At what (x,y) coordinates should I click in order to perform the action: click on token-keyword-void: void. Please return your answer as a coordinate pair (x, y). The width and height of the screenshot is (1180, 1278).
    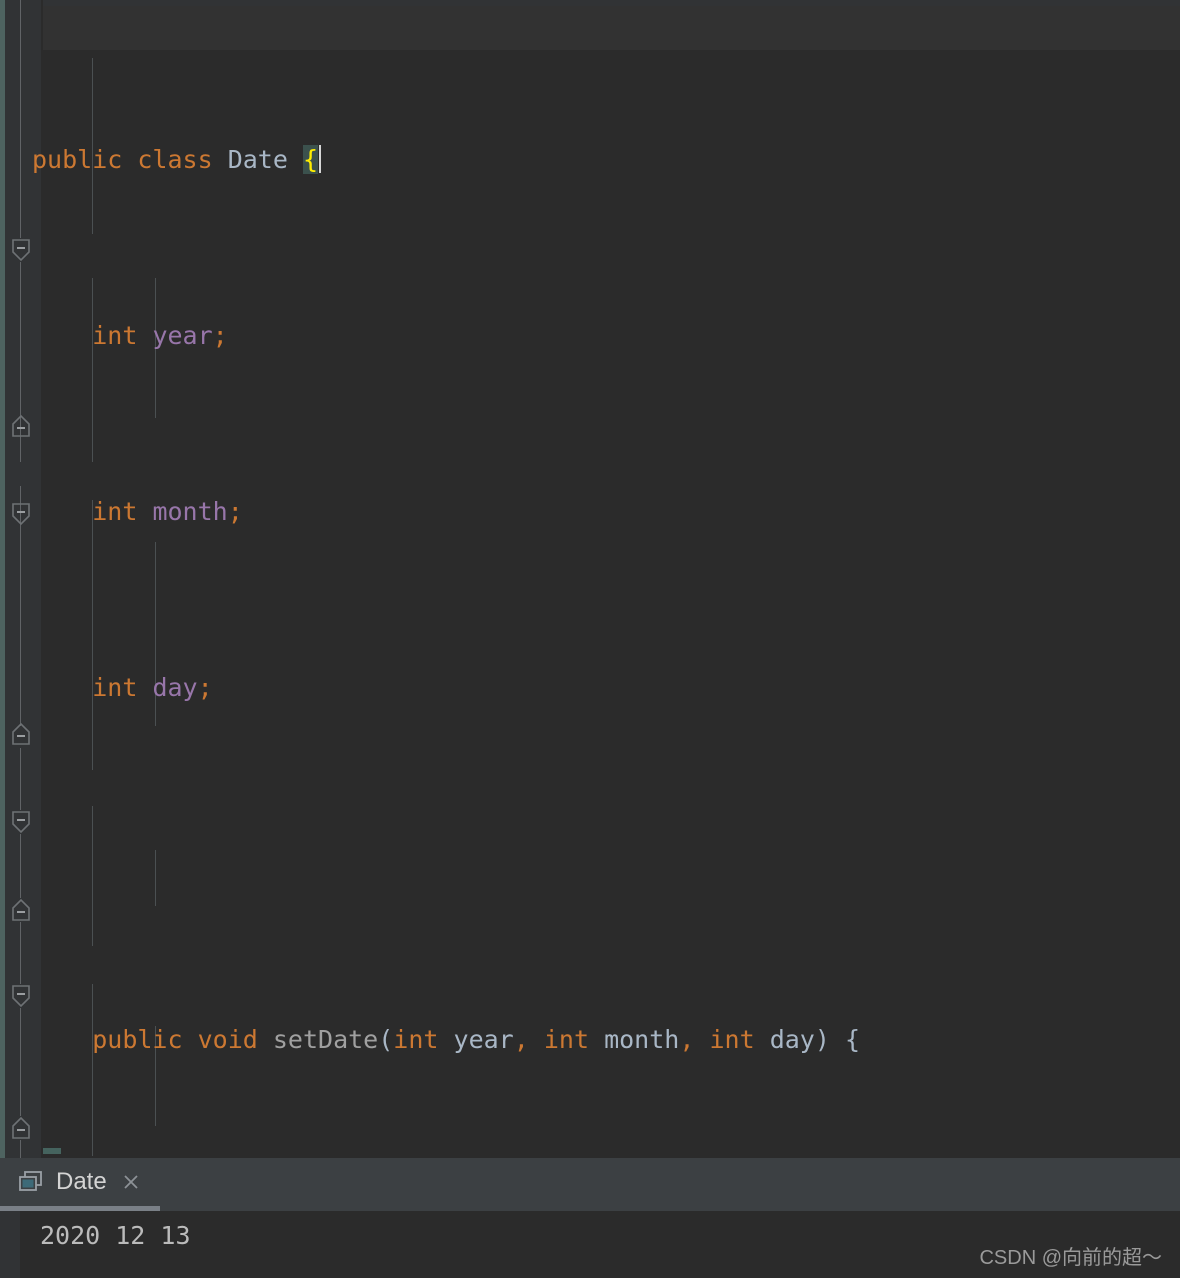
    Looking at the image, I should click on (227, 1039).